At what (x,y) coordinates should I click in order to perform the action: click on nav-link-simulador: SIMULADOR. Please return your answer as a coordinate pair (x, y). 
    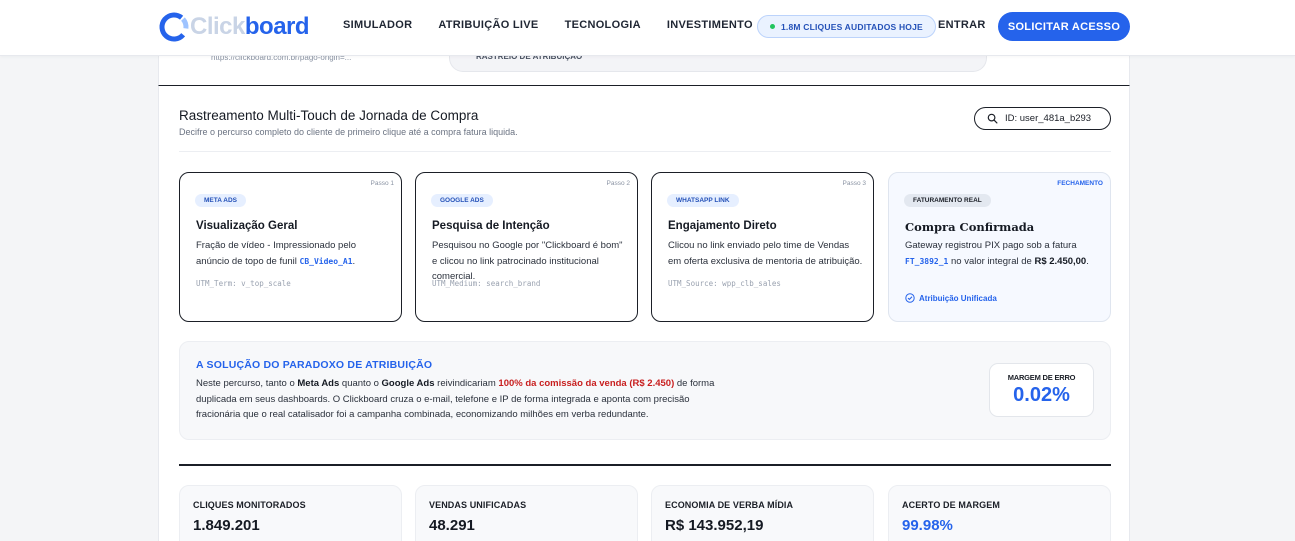
    Looking at the image, I should click on (377, 25).